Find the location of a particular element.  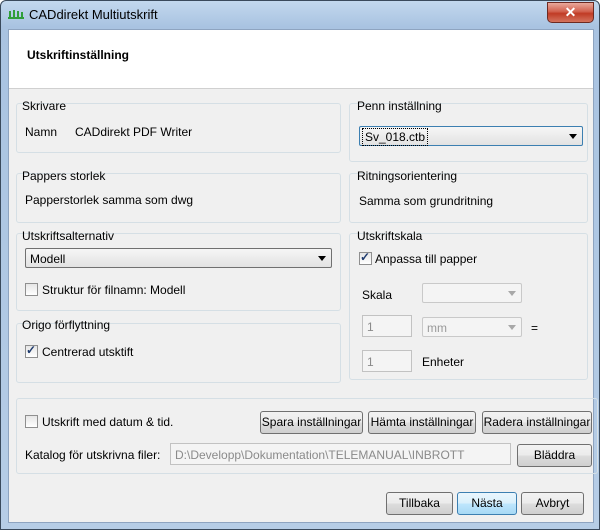

save-settings-button: Spara inställningar is located at coordinates (311, 422).